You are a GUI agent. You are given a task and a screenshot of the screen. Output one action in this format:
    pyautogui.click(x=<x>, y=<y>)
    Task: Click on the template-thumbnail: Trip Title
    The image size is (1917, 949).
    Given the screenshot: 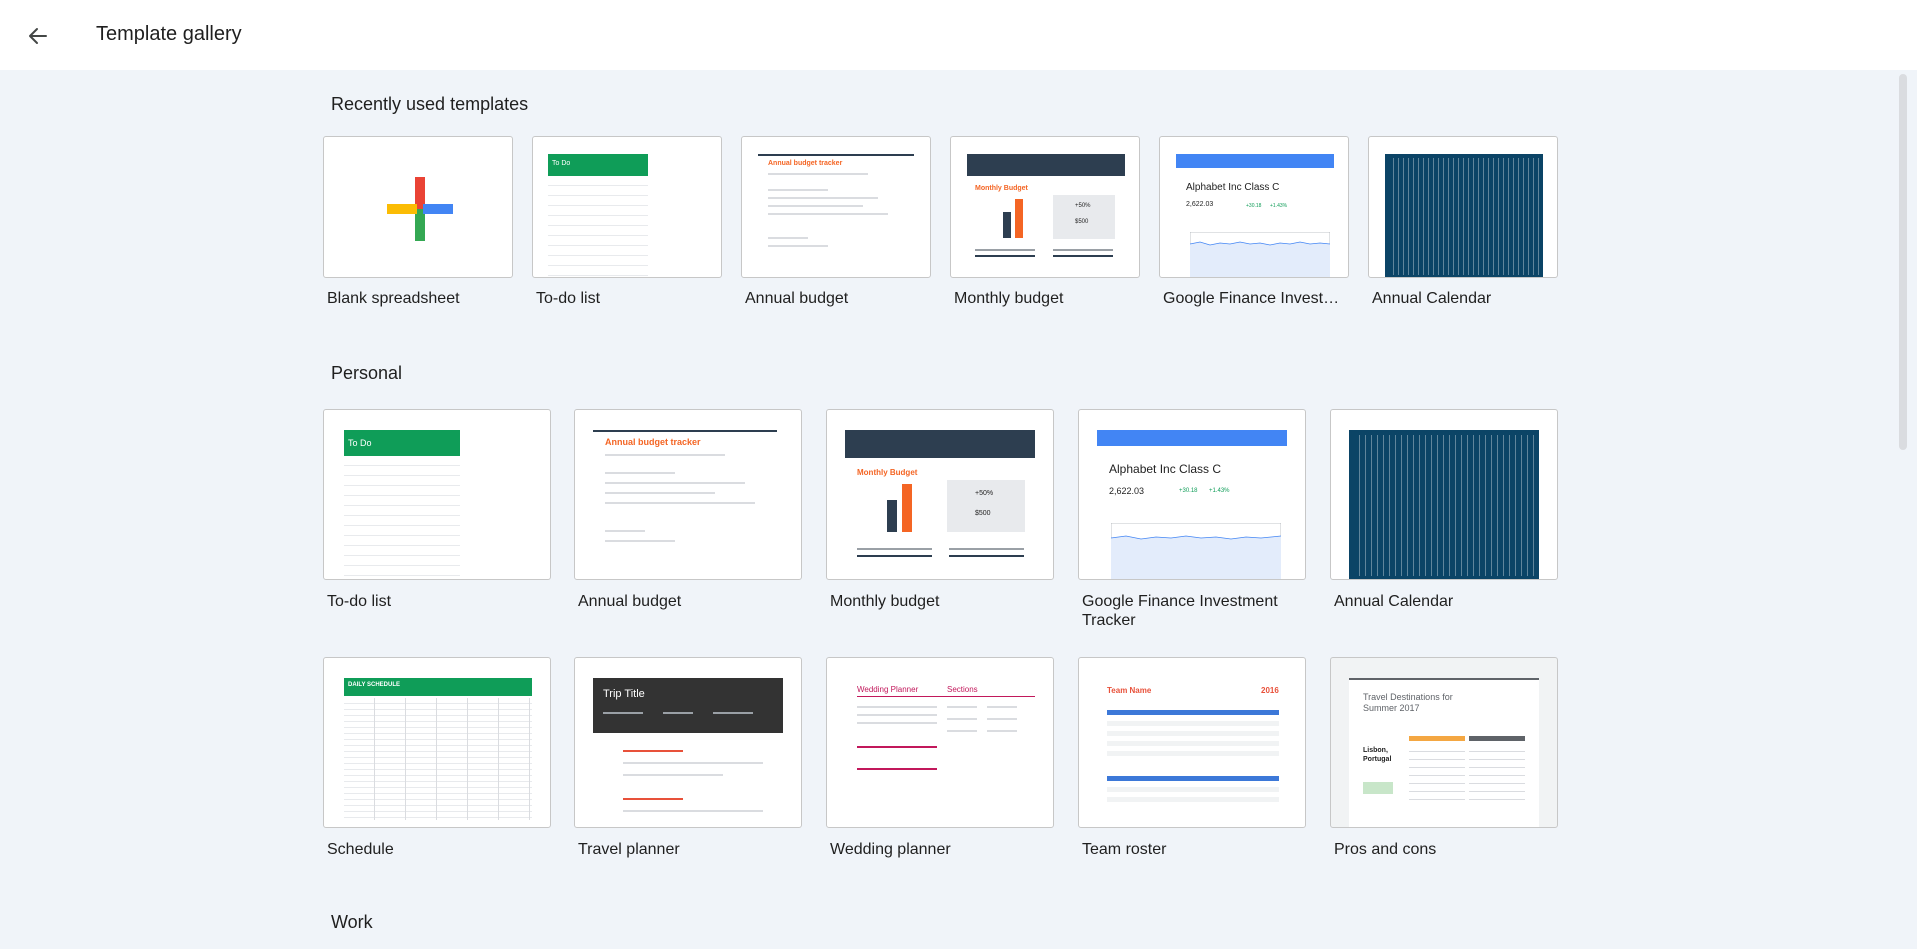 What is the action you would take?
    pyautogui.click(x=688, y=742)
    